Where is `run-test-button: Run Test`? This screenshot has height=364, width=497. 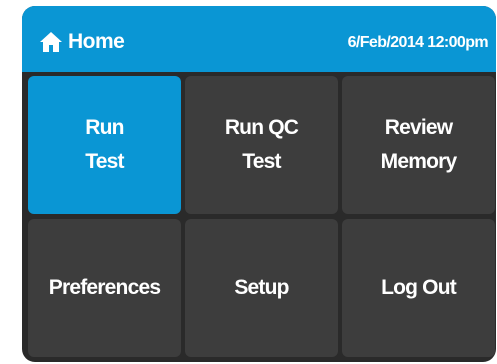
run-test-button: Run Test is located at coordinates (104, 145).